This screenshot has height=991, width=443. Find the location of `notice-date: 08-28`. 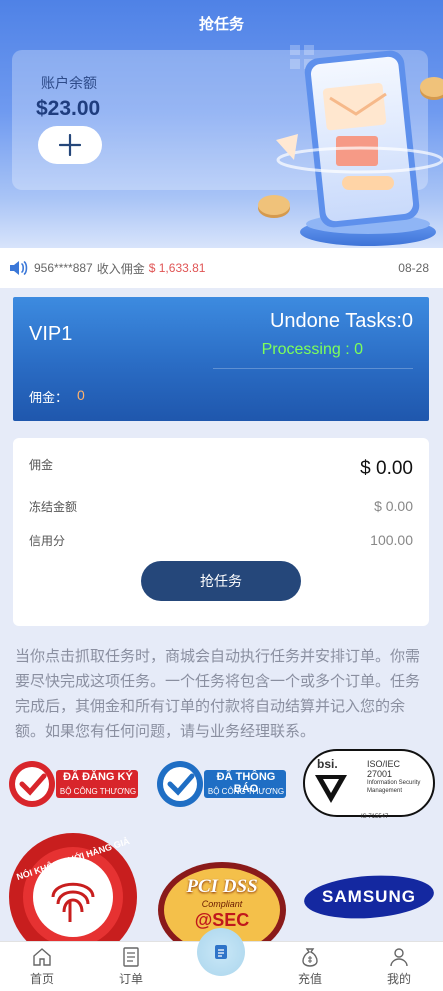

notice-date: 08-28 is located at coordinates (413, 268).